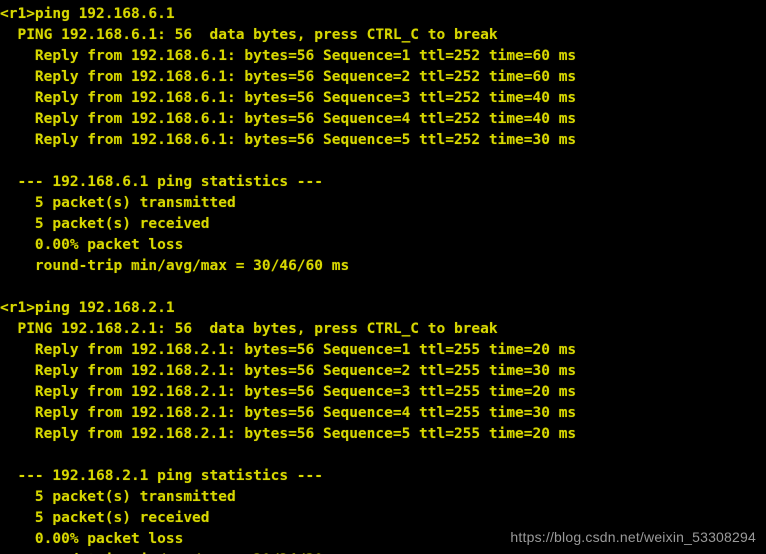 The height and width of the screenshot is (554, 766). I want to click on statistics-line: round-trip min/avg/max = 20/24/30 ms, so click(383, 552).